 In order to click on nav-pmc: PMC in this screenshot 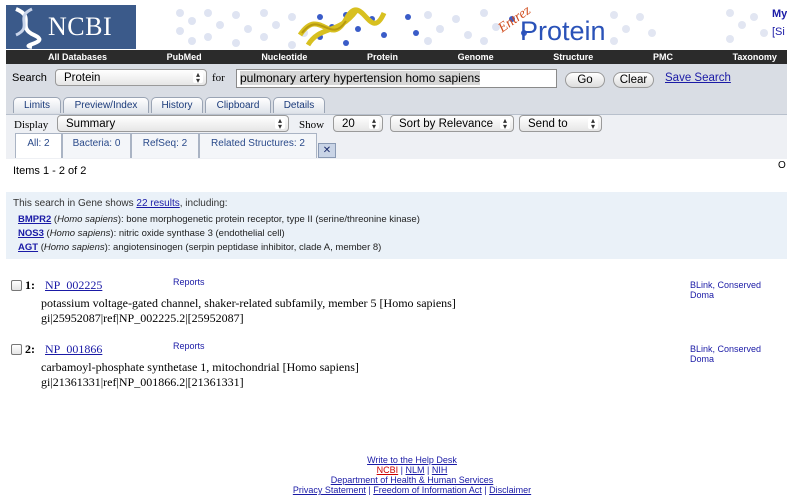, I will do `click(663, 57)`.